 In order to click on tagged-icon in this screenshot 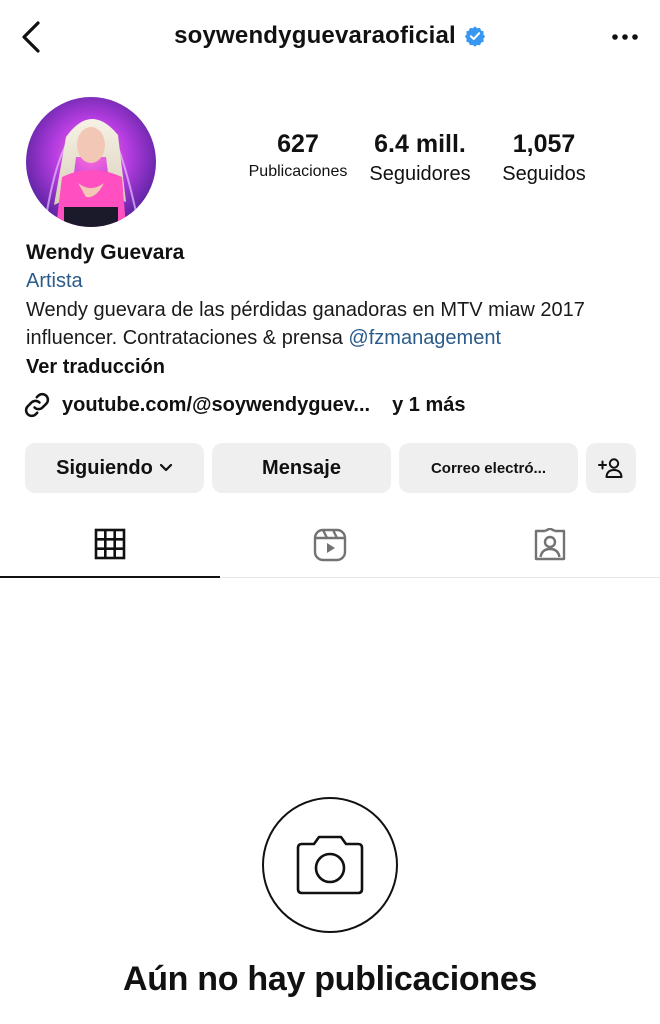, I will do `click(550, 544)`.